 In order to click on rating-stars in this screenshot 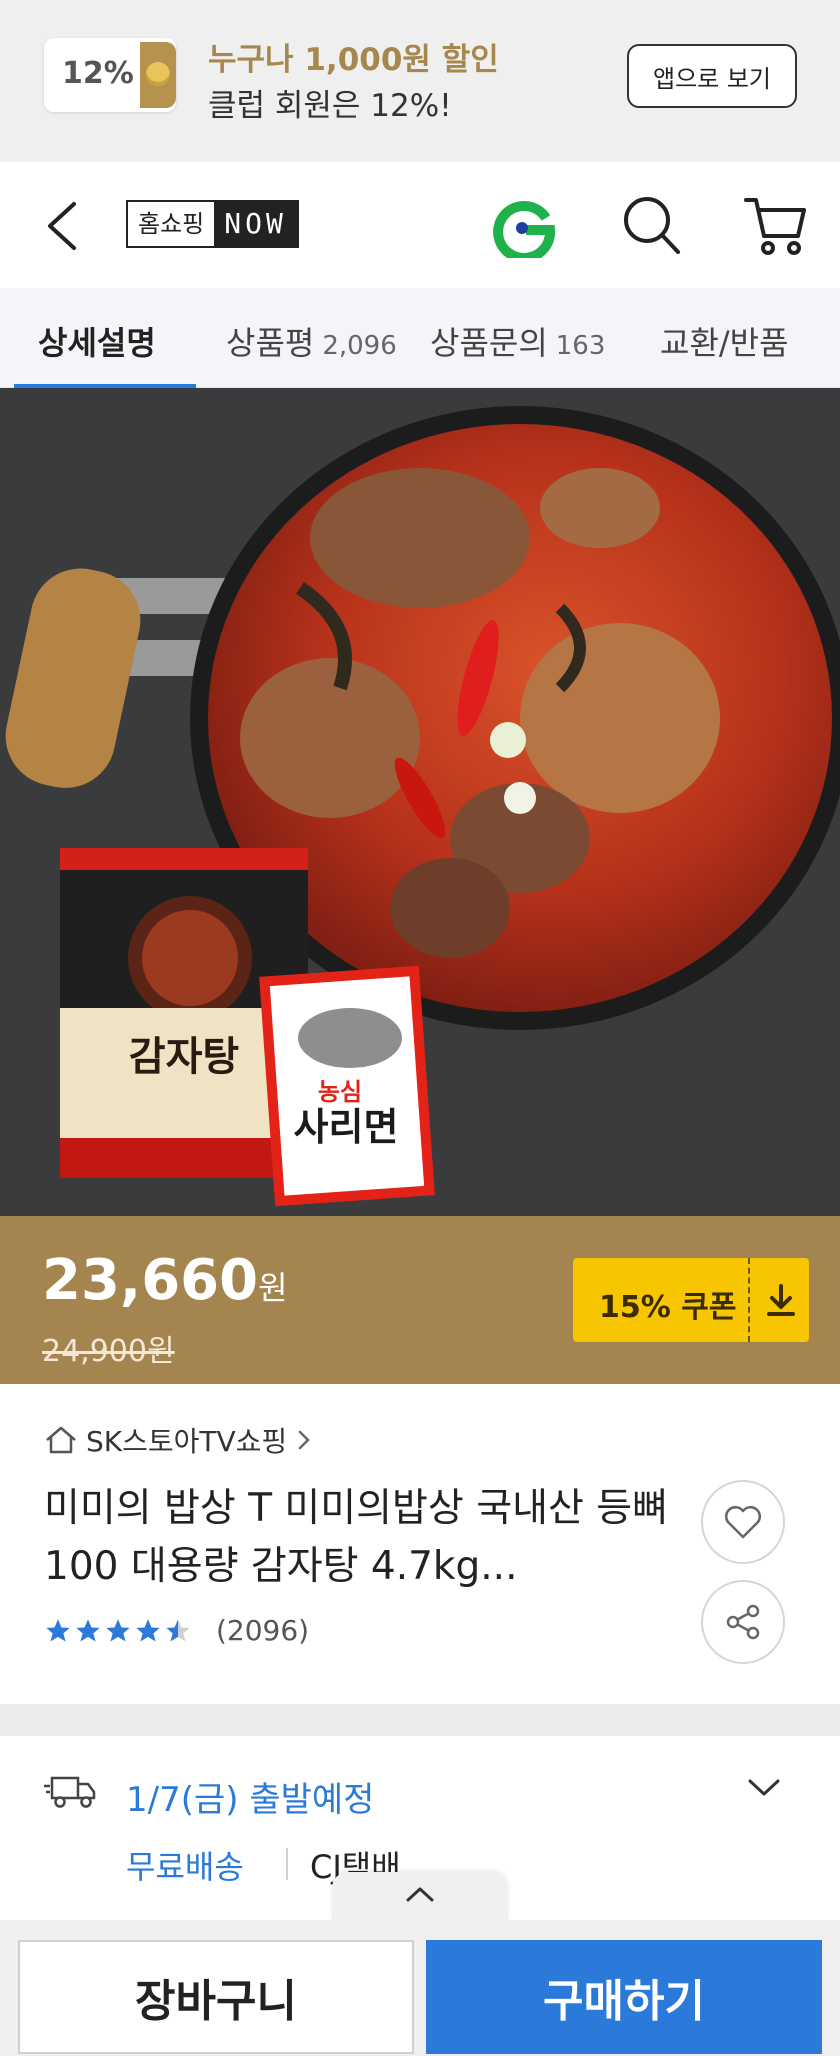, I will do `click(119, 1631)`.